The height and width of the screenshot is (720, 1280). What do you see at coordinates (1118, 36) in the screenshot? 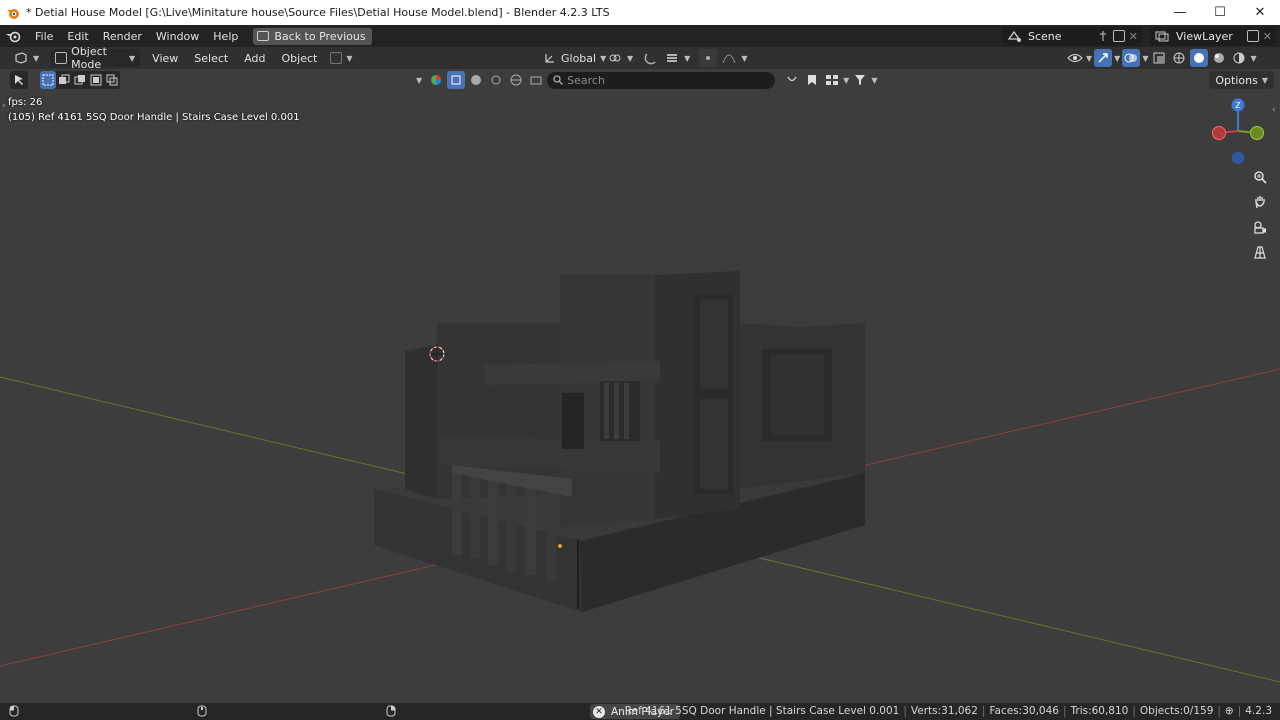
I see `new-scene-icon` at bounding box center [1118, 36].